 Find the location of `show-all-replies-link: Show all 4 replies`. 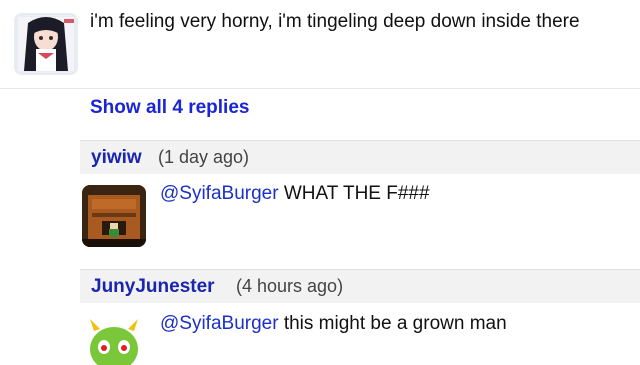

show-all-replies-link: Show all 4 replies is located at coordinates (169, 108).